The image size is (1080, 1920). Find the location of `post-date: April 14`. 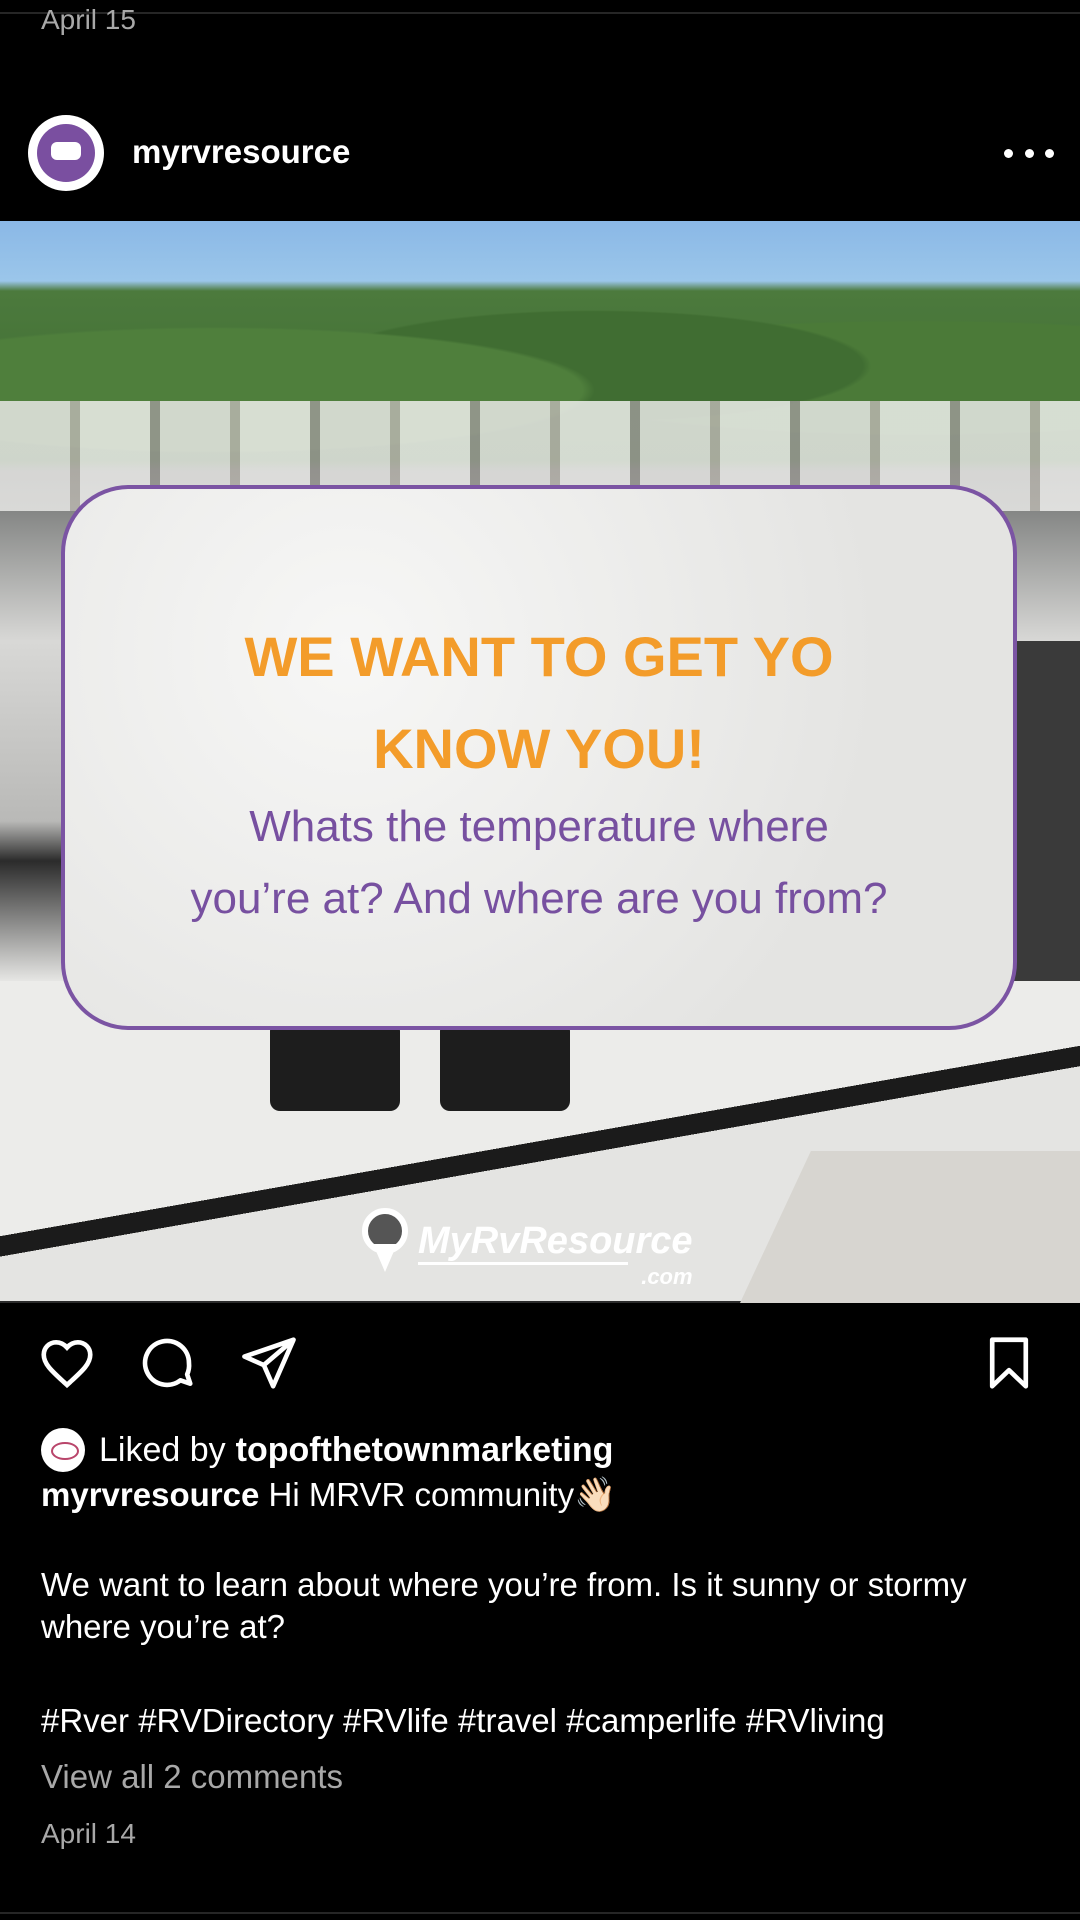

post-date: April 14 is located at coordinates (88, 1833).